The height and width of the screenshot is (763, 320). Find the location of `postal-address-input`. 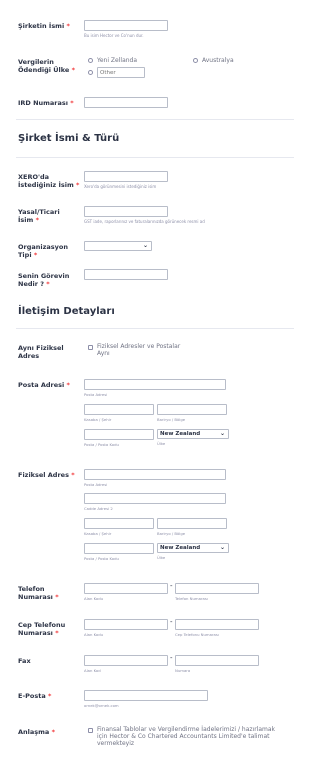

postal-address-input is located at coordinates (155, 384).